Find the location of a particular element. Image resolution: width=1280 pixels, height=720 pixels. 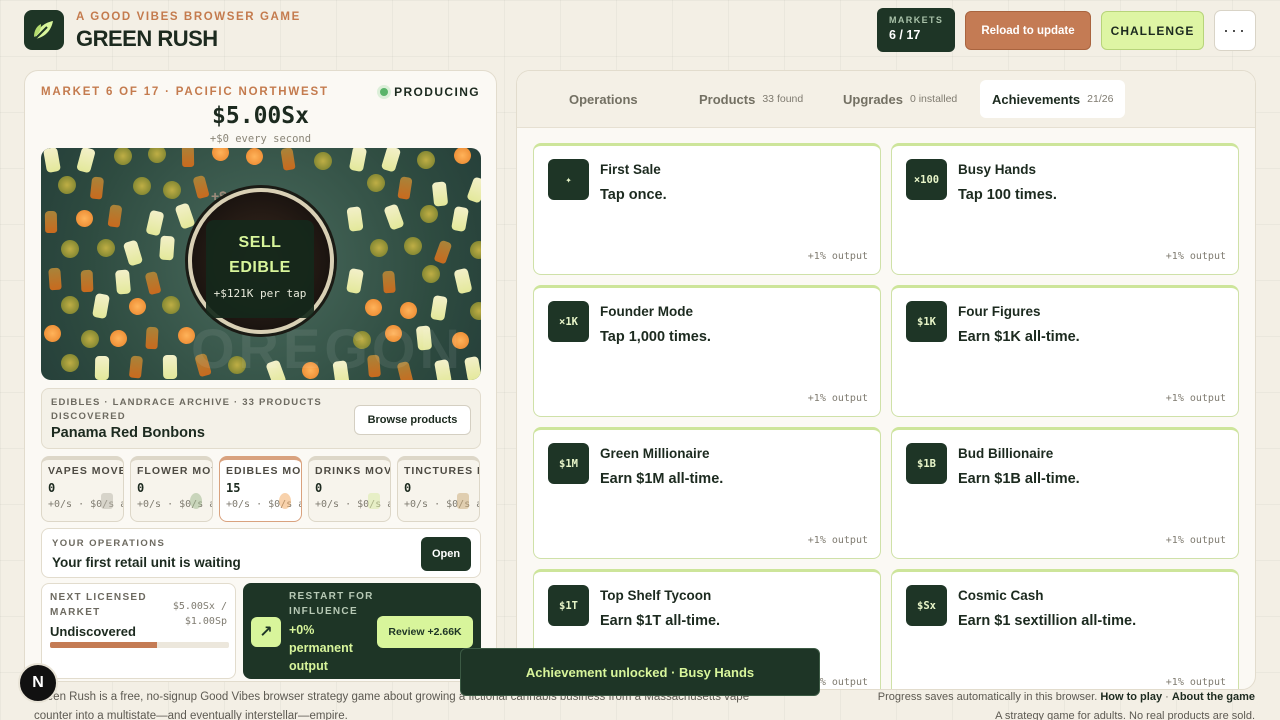

category-tile-flower: FLOWER MOVE 0 +0/s · $0/s auto is located at coordinates (171, 489).